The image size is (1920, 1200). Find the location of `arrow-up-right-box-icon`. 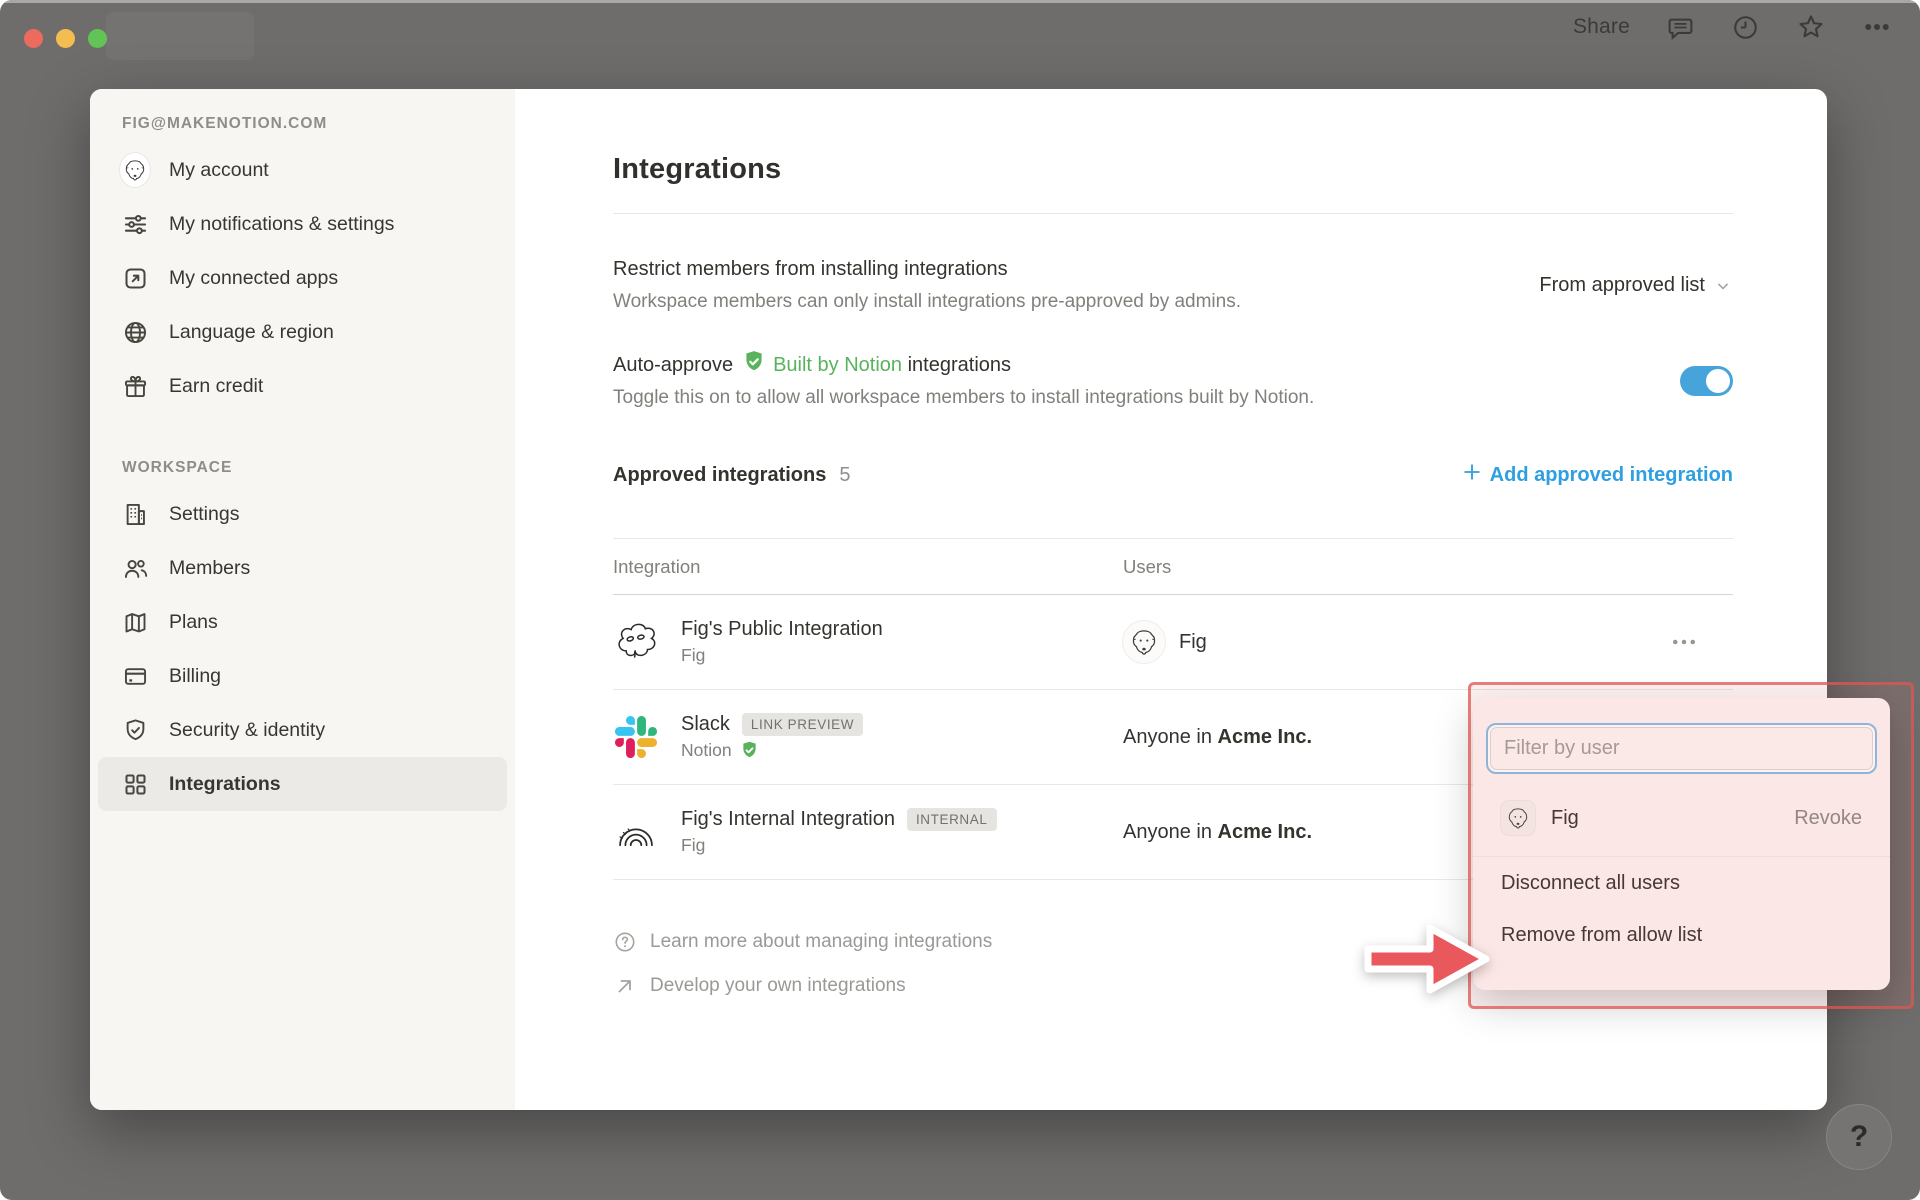

arrow-up-right-box-icon is located at coordinates (135, 278).